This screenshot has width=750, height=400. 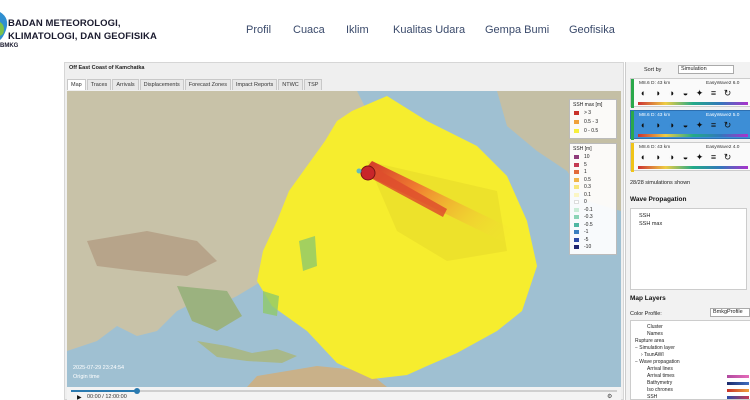 What do you see at coordinates (660, 390) in the screenshot?
I see `layer-item: Iso chrones` at bounding box center [660, 390].